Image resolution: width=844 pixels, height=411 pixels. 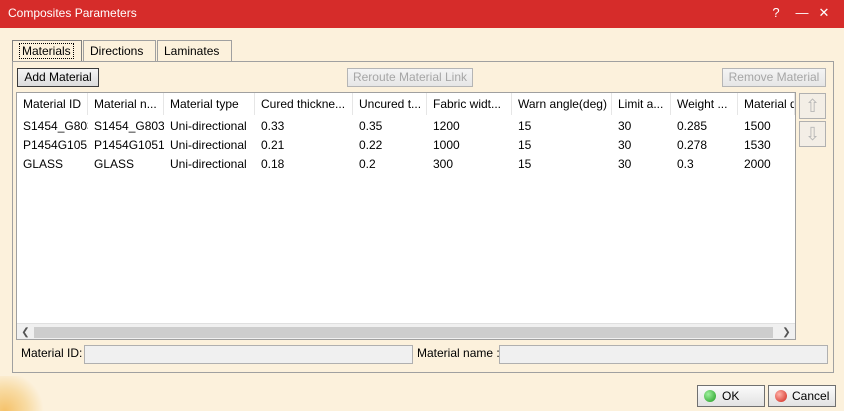 I want to click on window-title: Composites Parameters, so click(x=72, y=13).